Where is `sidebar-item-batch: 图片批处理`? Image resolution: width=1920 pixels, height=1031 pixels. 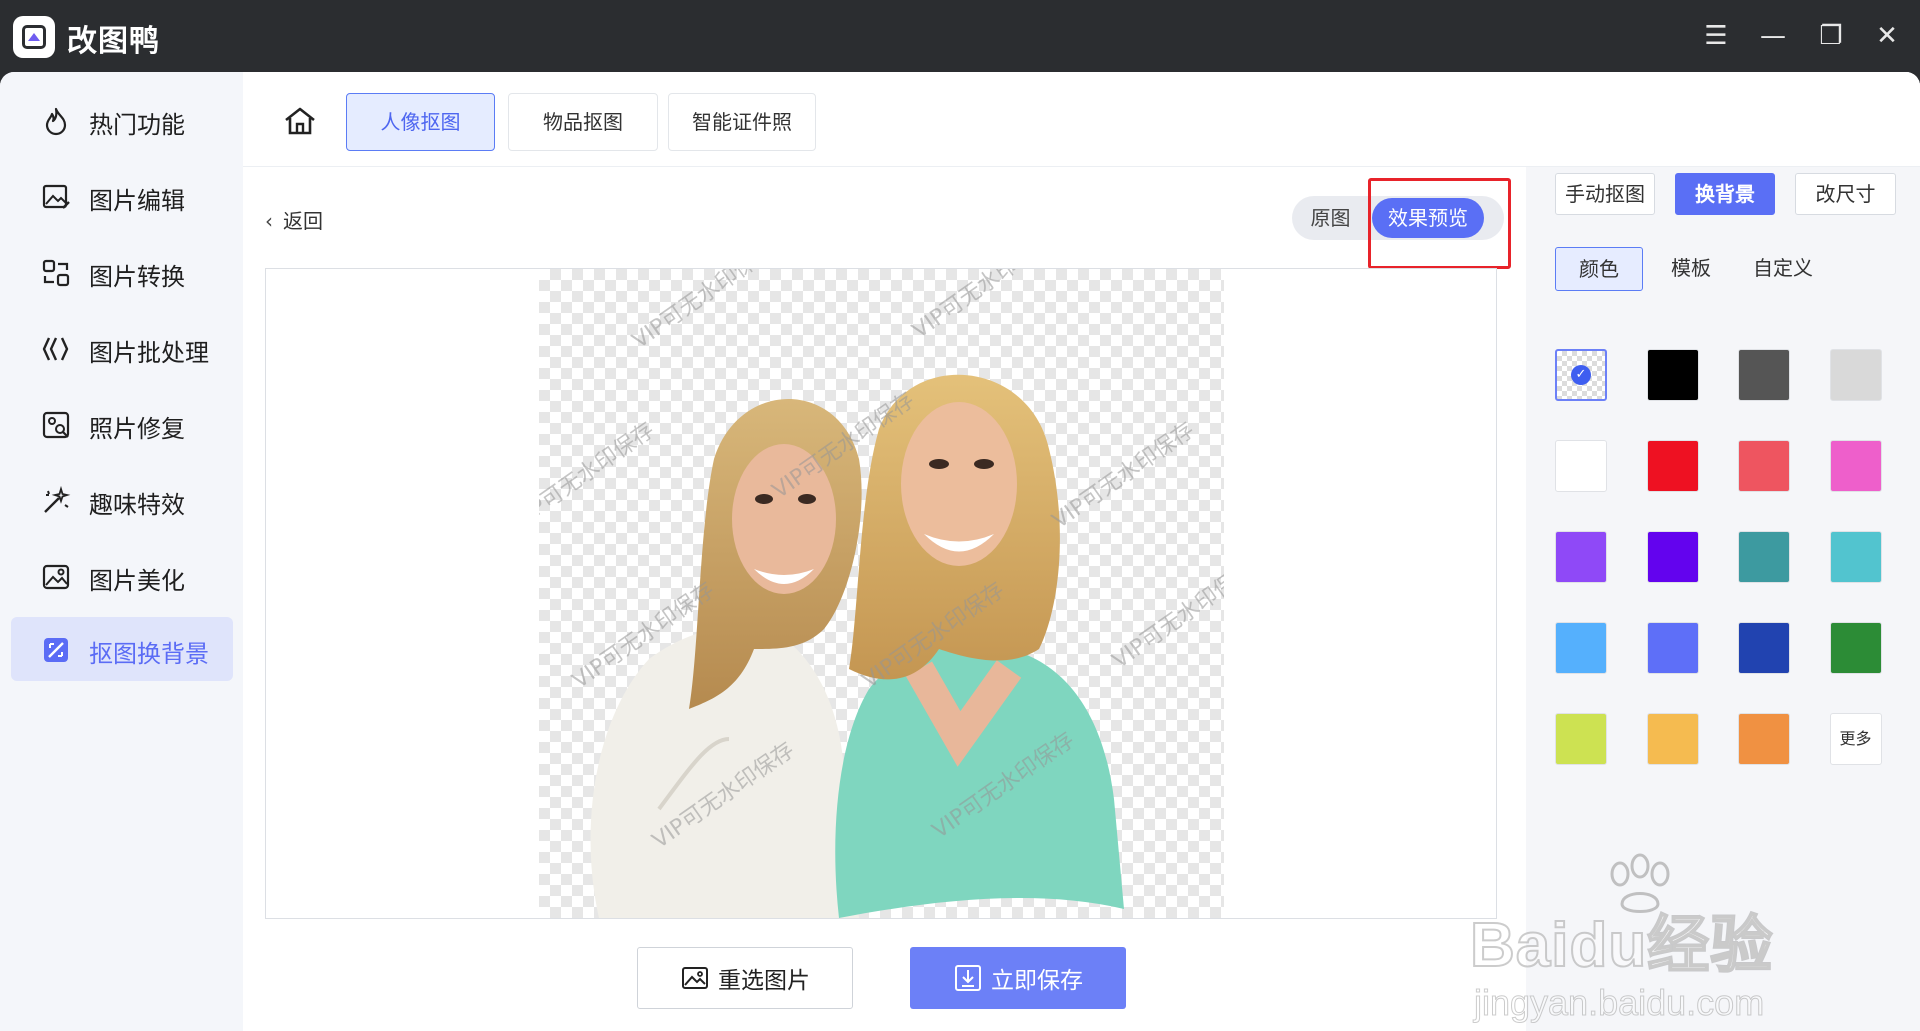
sidebar-item-batch: 图片批处理 is located at coordinates (122, 348).